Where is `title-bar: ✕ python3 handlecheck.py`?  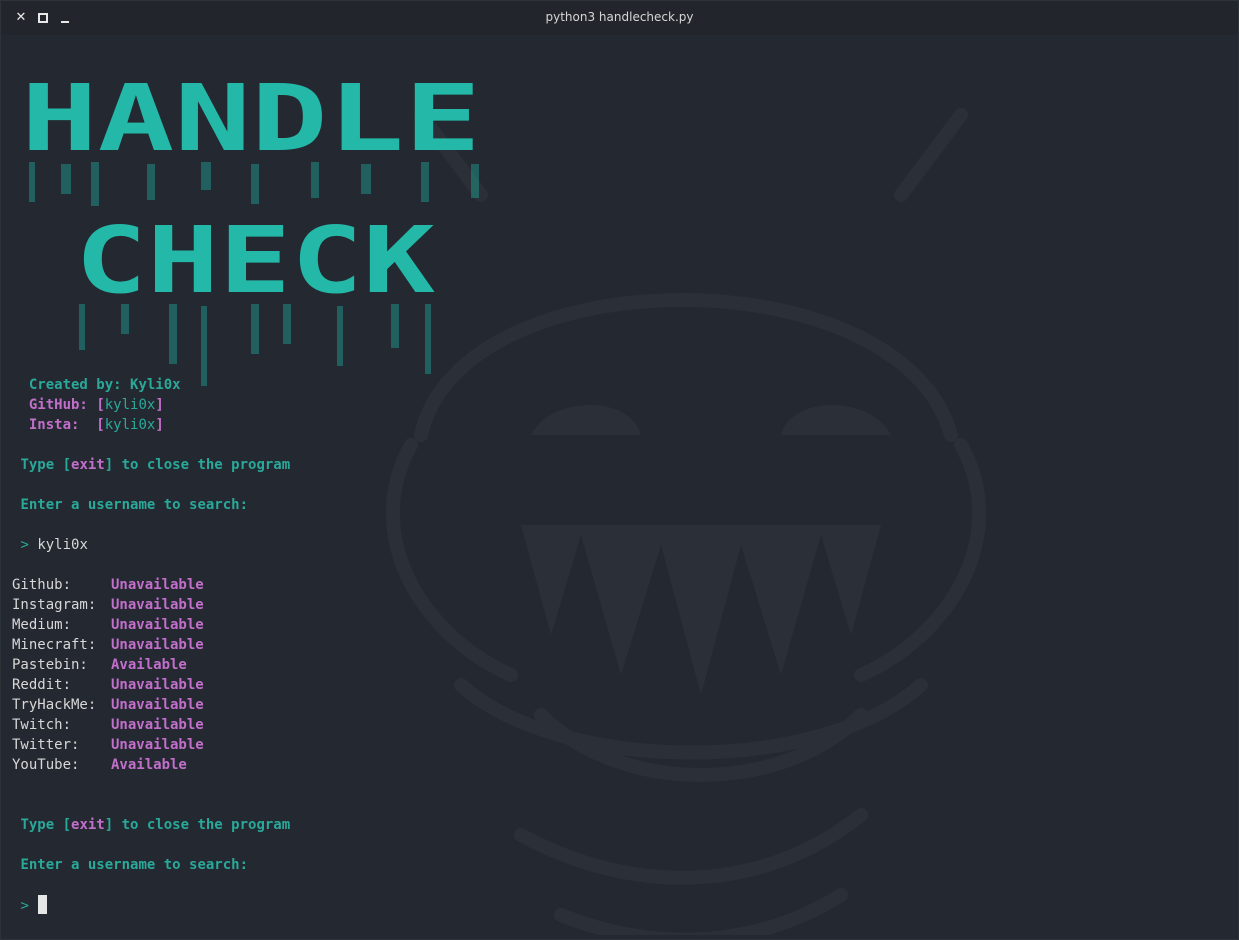 title-bar: ✕ python3 handlecheck.py is located at coordinates (619, 18).